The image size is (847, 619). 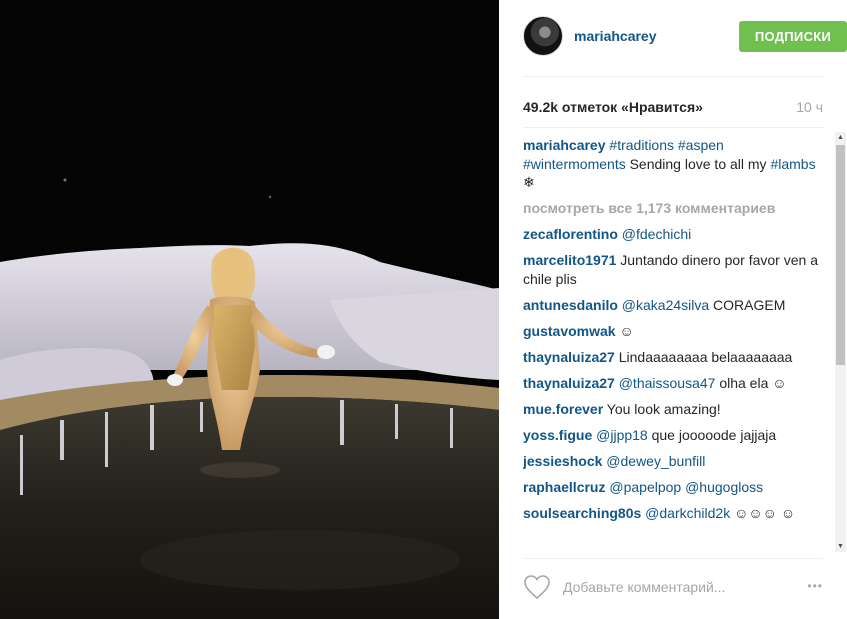 What do you see at coordinates (687, 513) in the screenshot?
I see `tag-link: @darkchild2k` at bounding box center [687, 513].